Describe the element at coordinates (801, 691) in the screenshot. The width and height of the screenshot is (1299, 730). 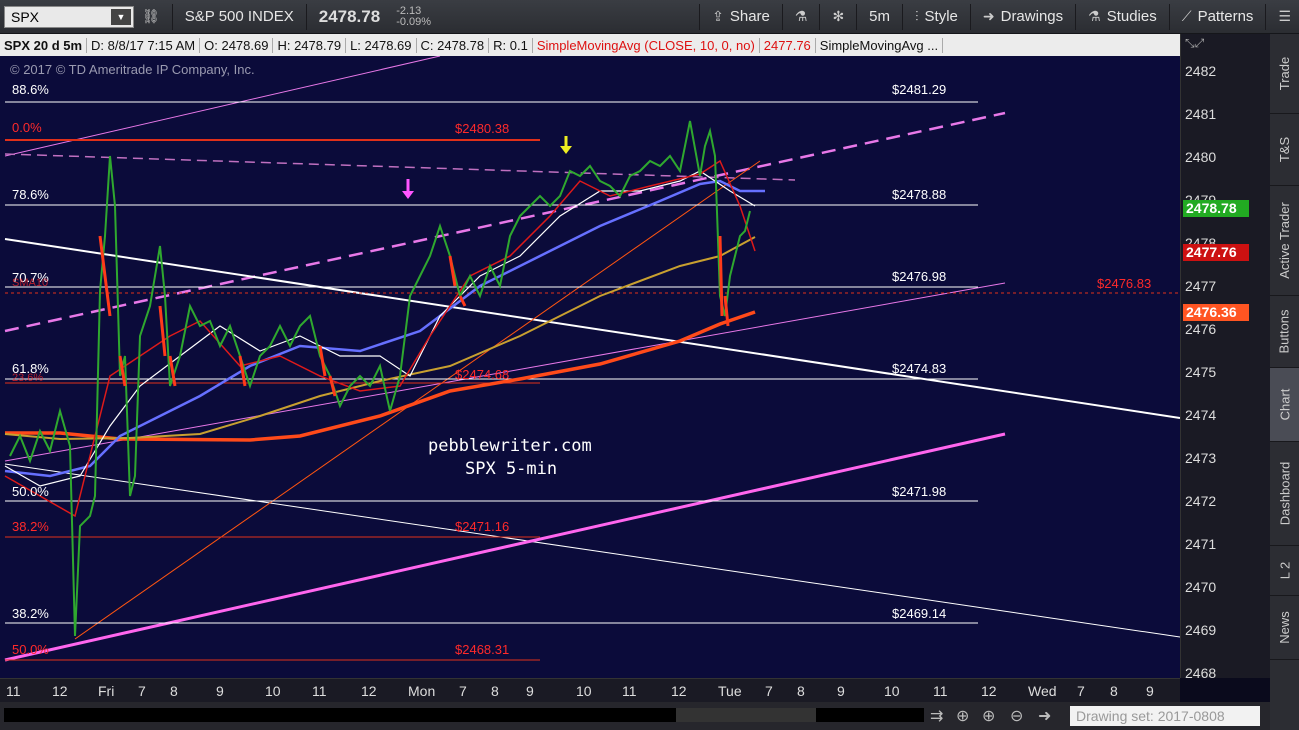
I see `time-tick: 8` at that location.